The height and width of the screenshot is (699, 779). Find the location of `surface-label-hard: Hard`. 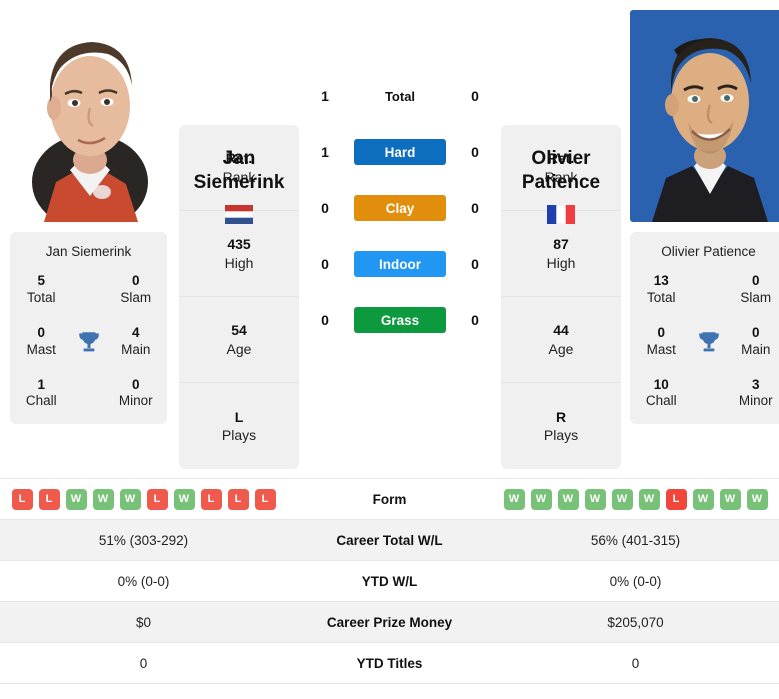

surface-label-hard: Hard is located at coordinates (400, 152).